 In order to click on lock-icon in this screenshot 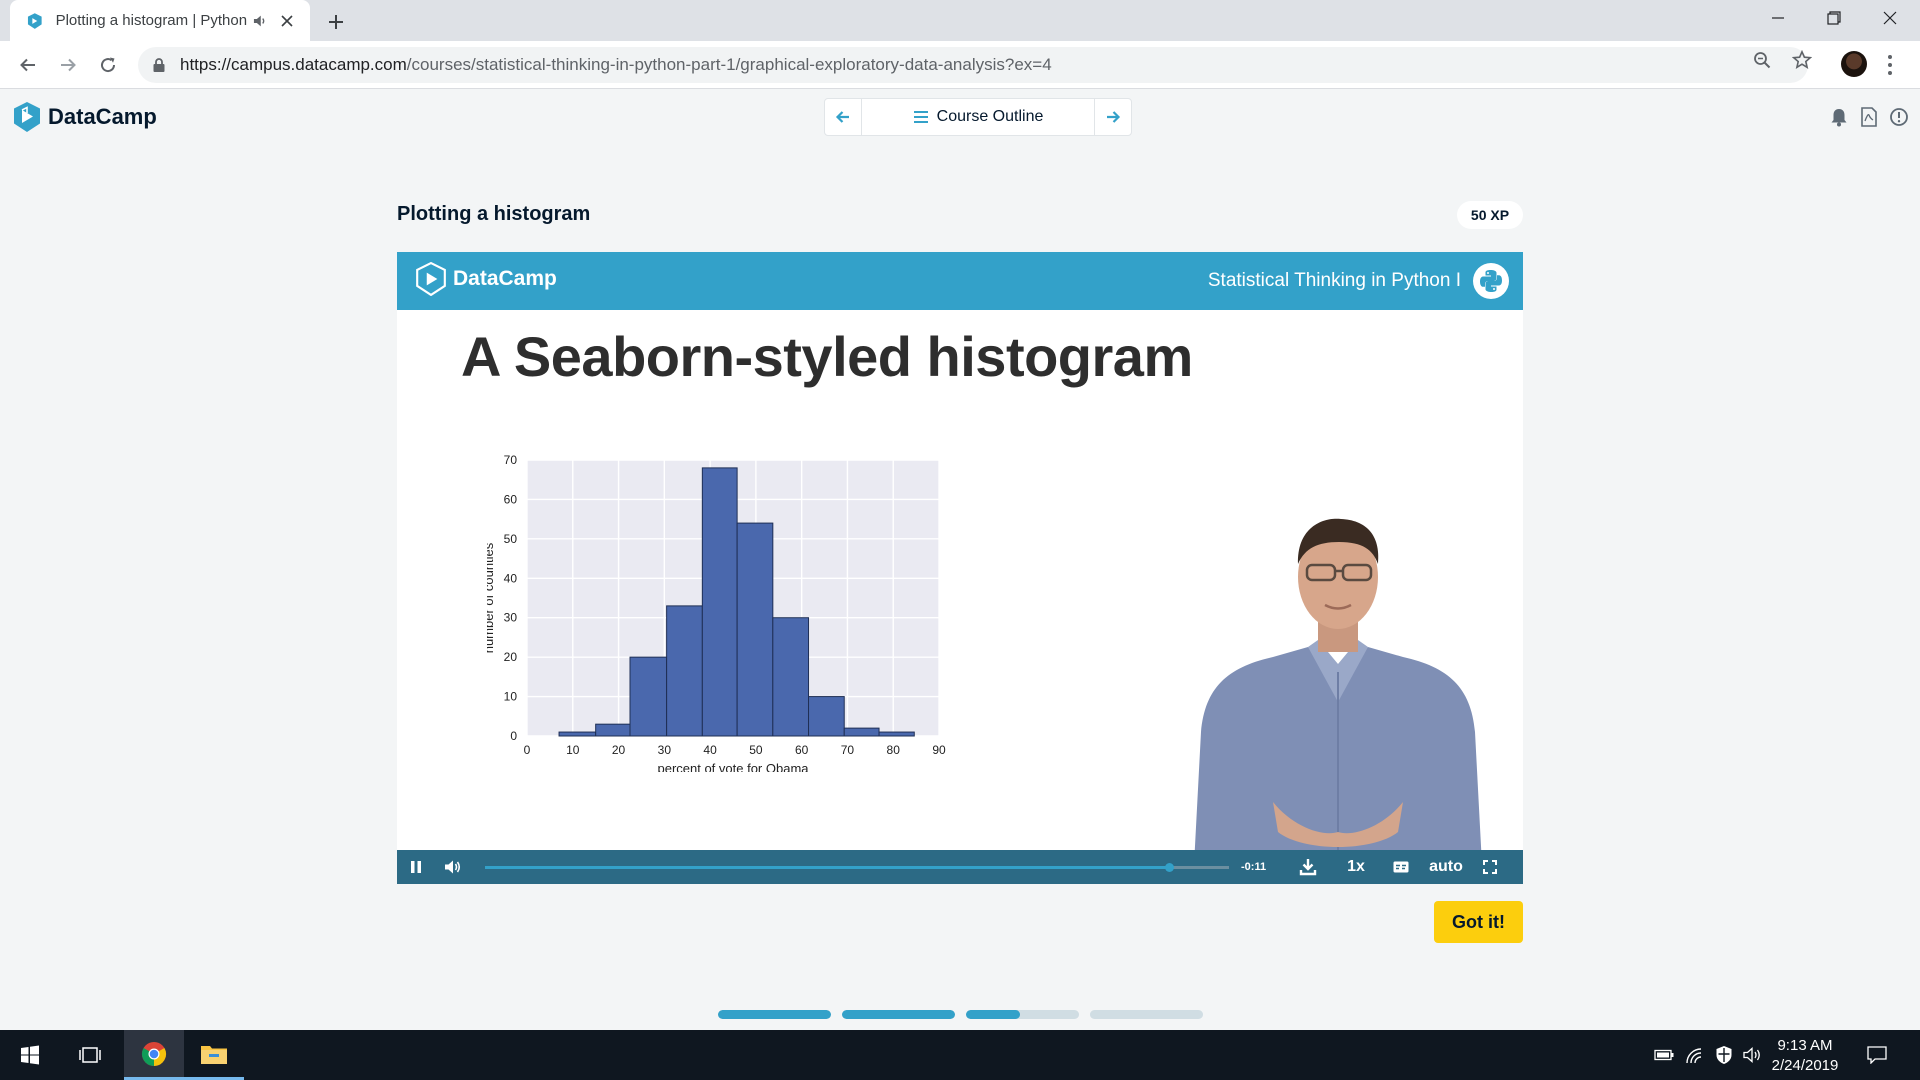, I will do `click(159, 65)`.